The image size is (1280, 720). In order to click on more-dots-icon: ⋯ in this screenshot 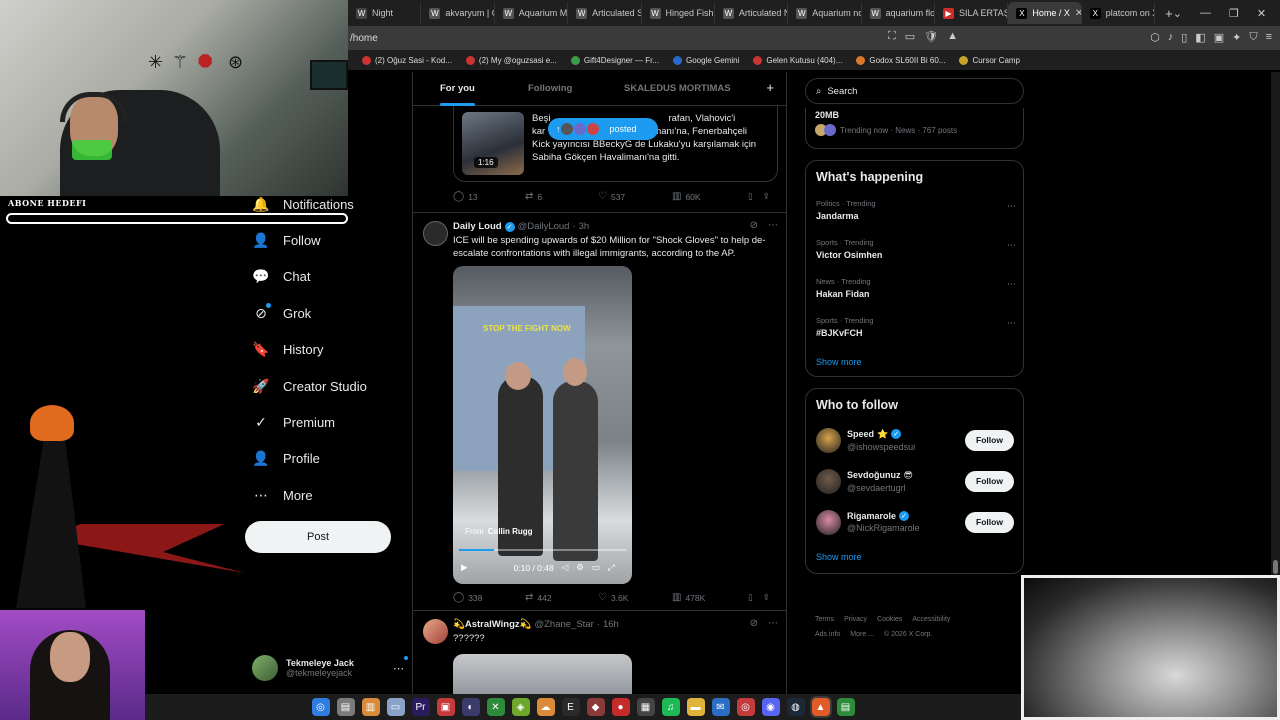, I will do `click(400, 665)`.